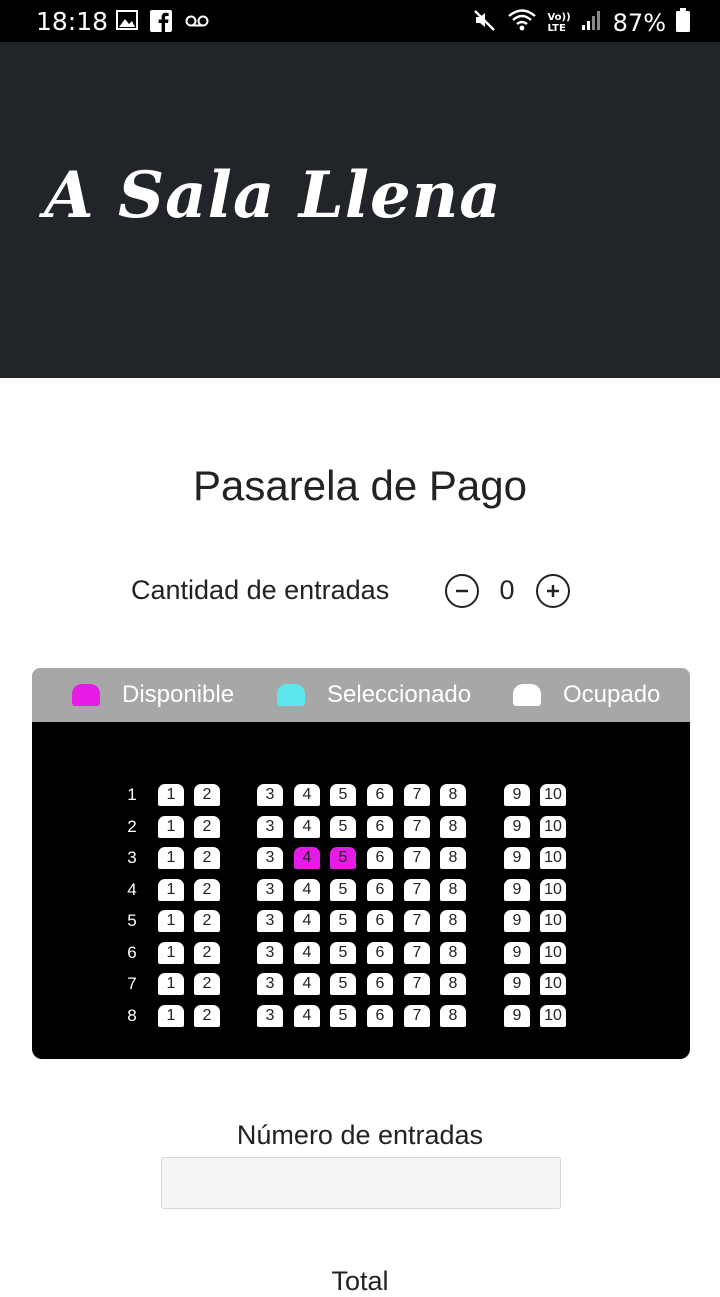 The width and height of the screenshot is (720, 1297). Describe the element at coordinates (361, 1183) in the screenshot. I see `tickets-input` at that location.